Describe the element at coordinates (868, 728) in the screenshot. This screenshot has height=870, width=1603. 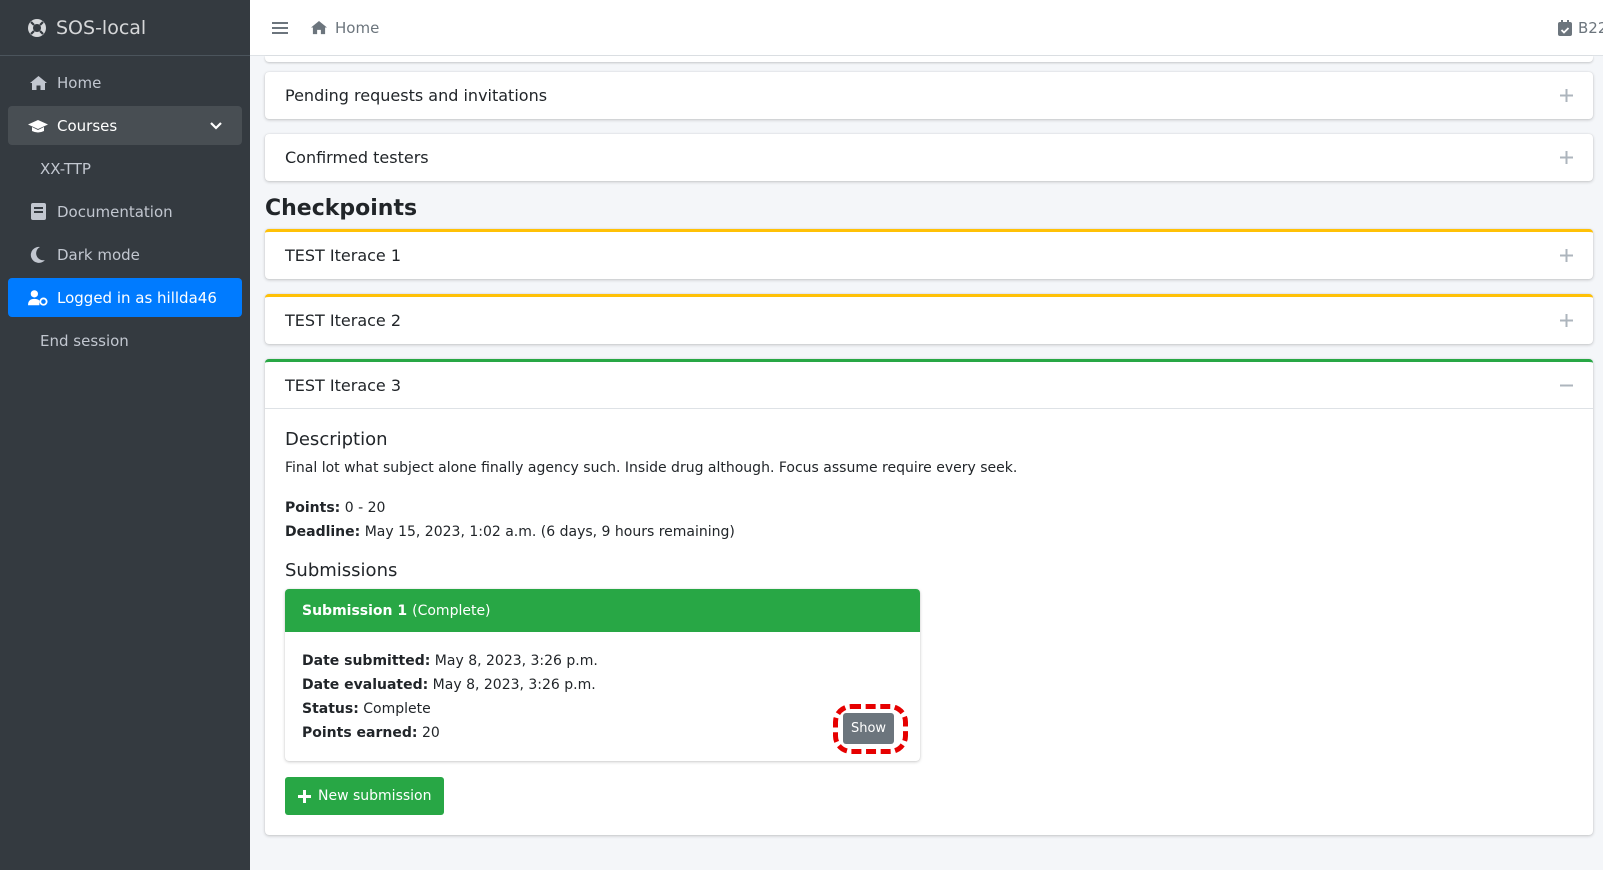
I see `show-button: Show` at that location.